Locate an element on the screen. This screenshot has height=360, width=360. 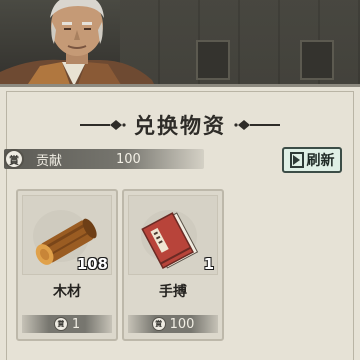
refresh-label: 刷新 is located at coordinates (320, 161).